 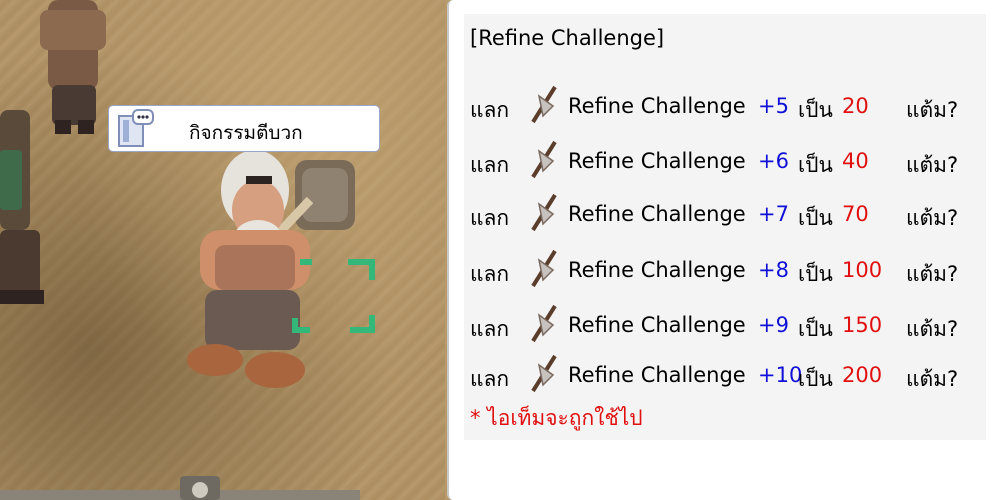 I want to click on background-npc, so click(x=73, y=67).